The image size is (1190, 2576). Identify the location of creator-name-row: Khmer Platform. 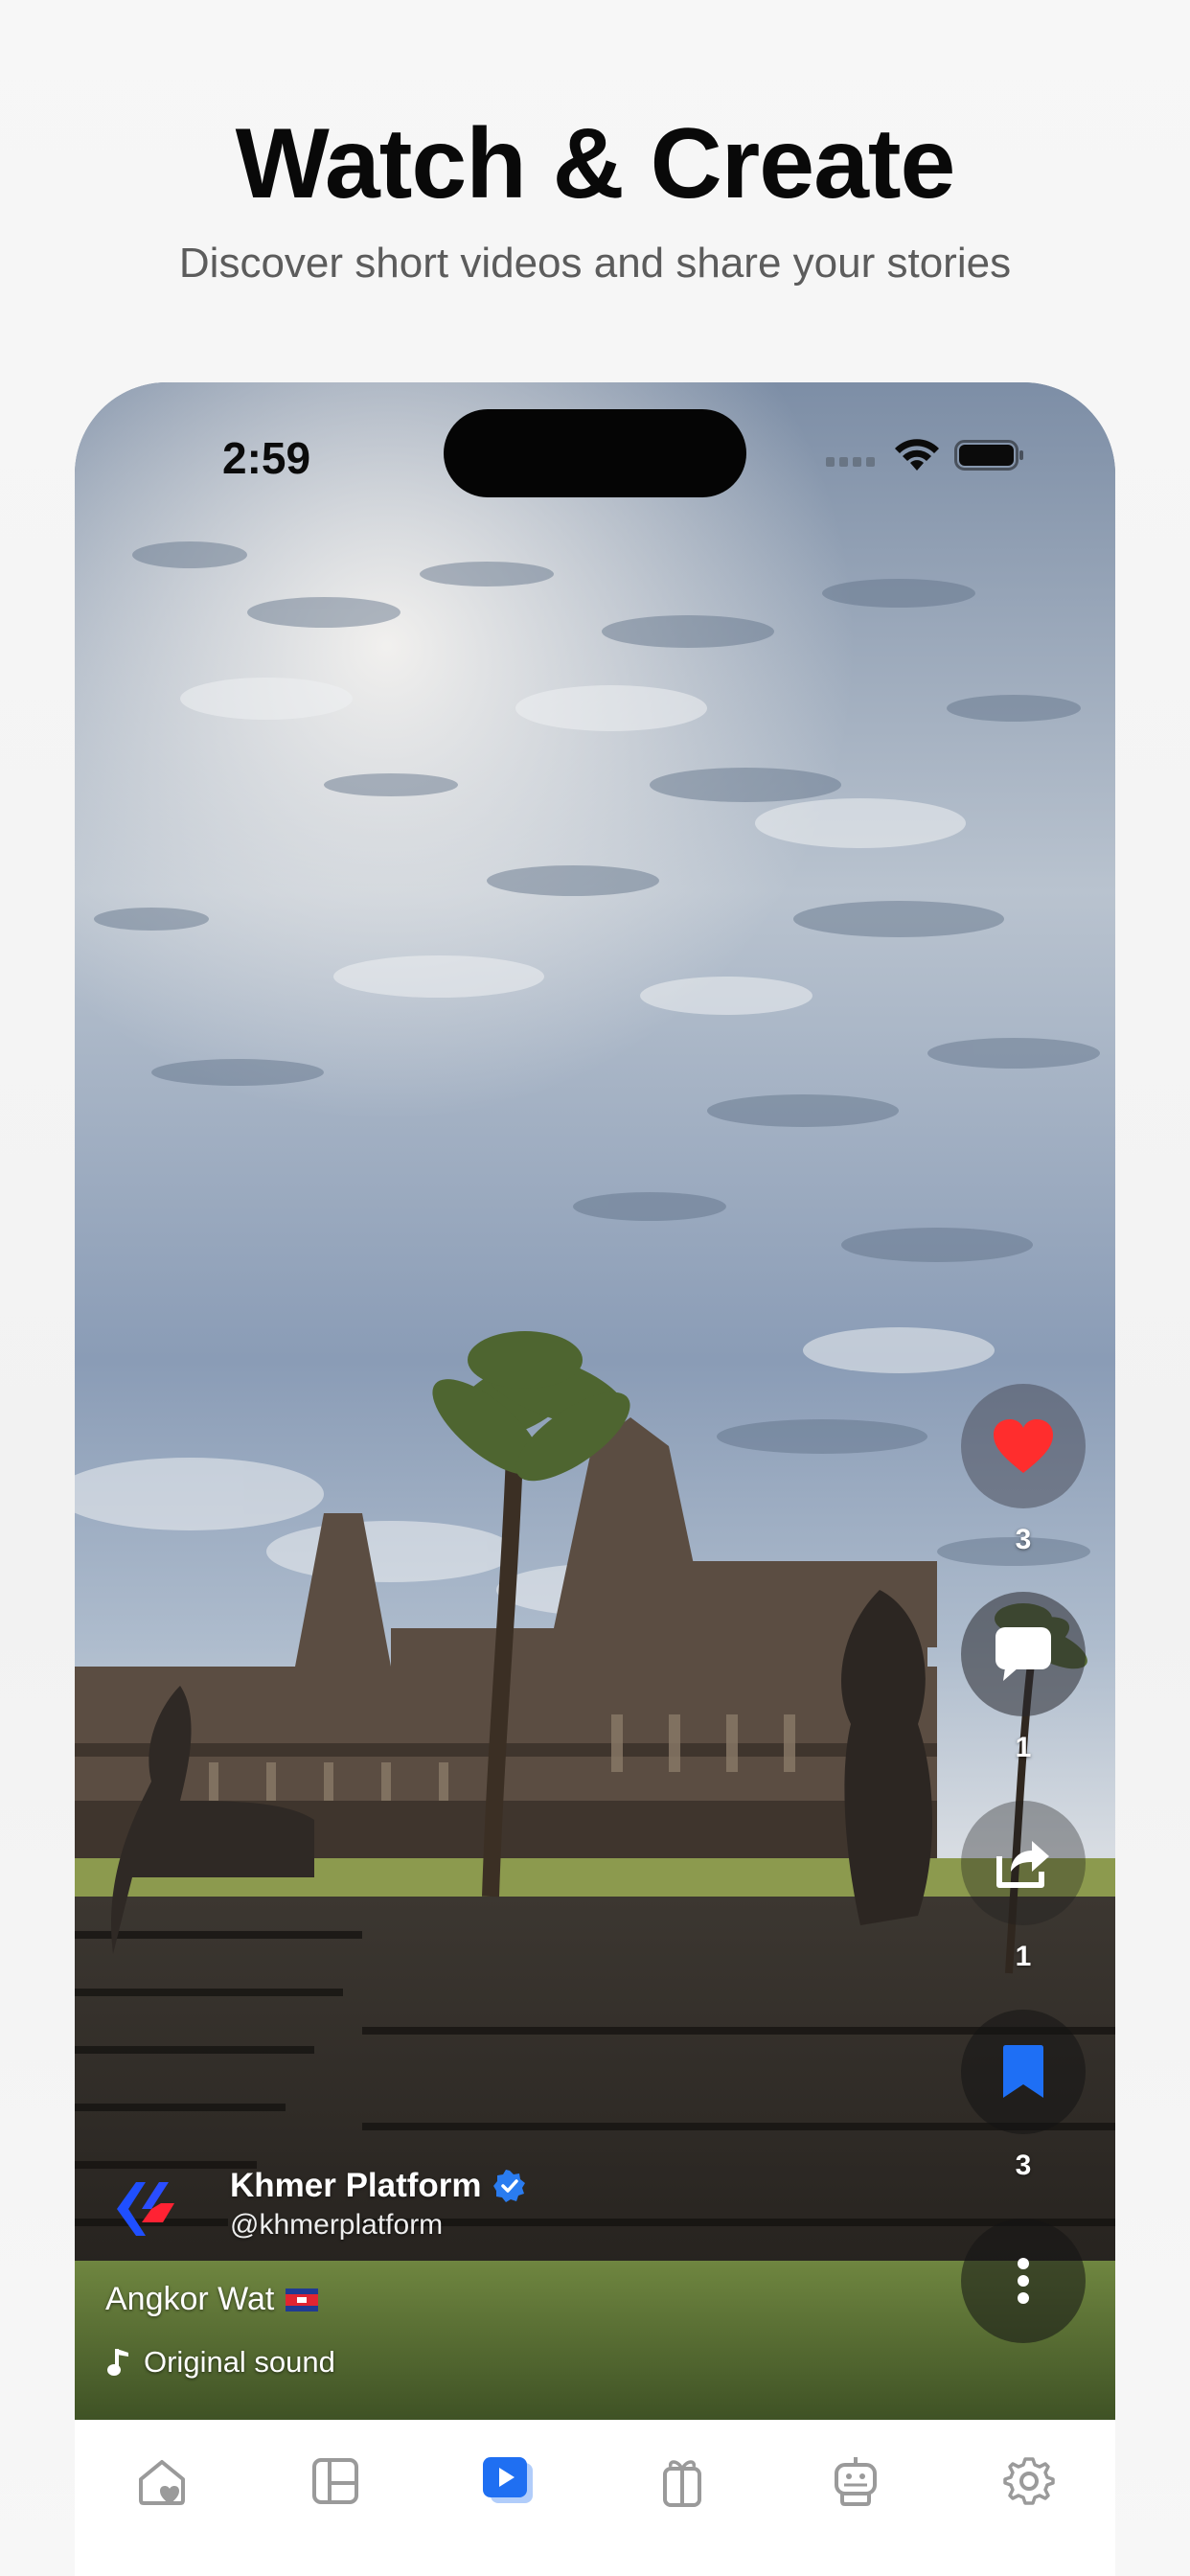
(378, 2186).